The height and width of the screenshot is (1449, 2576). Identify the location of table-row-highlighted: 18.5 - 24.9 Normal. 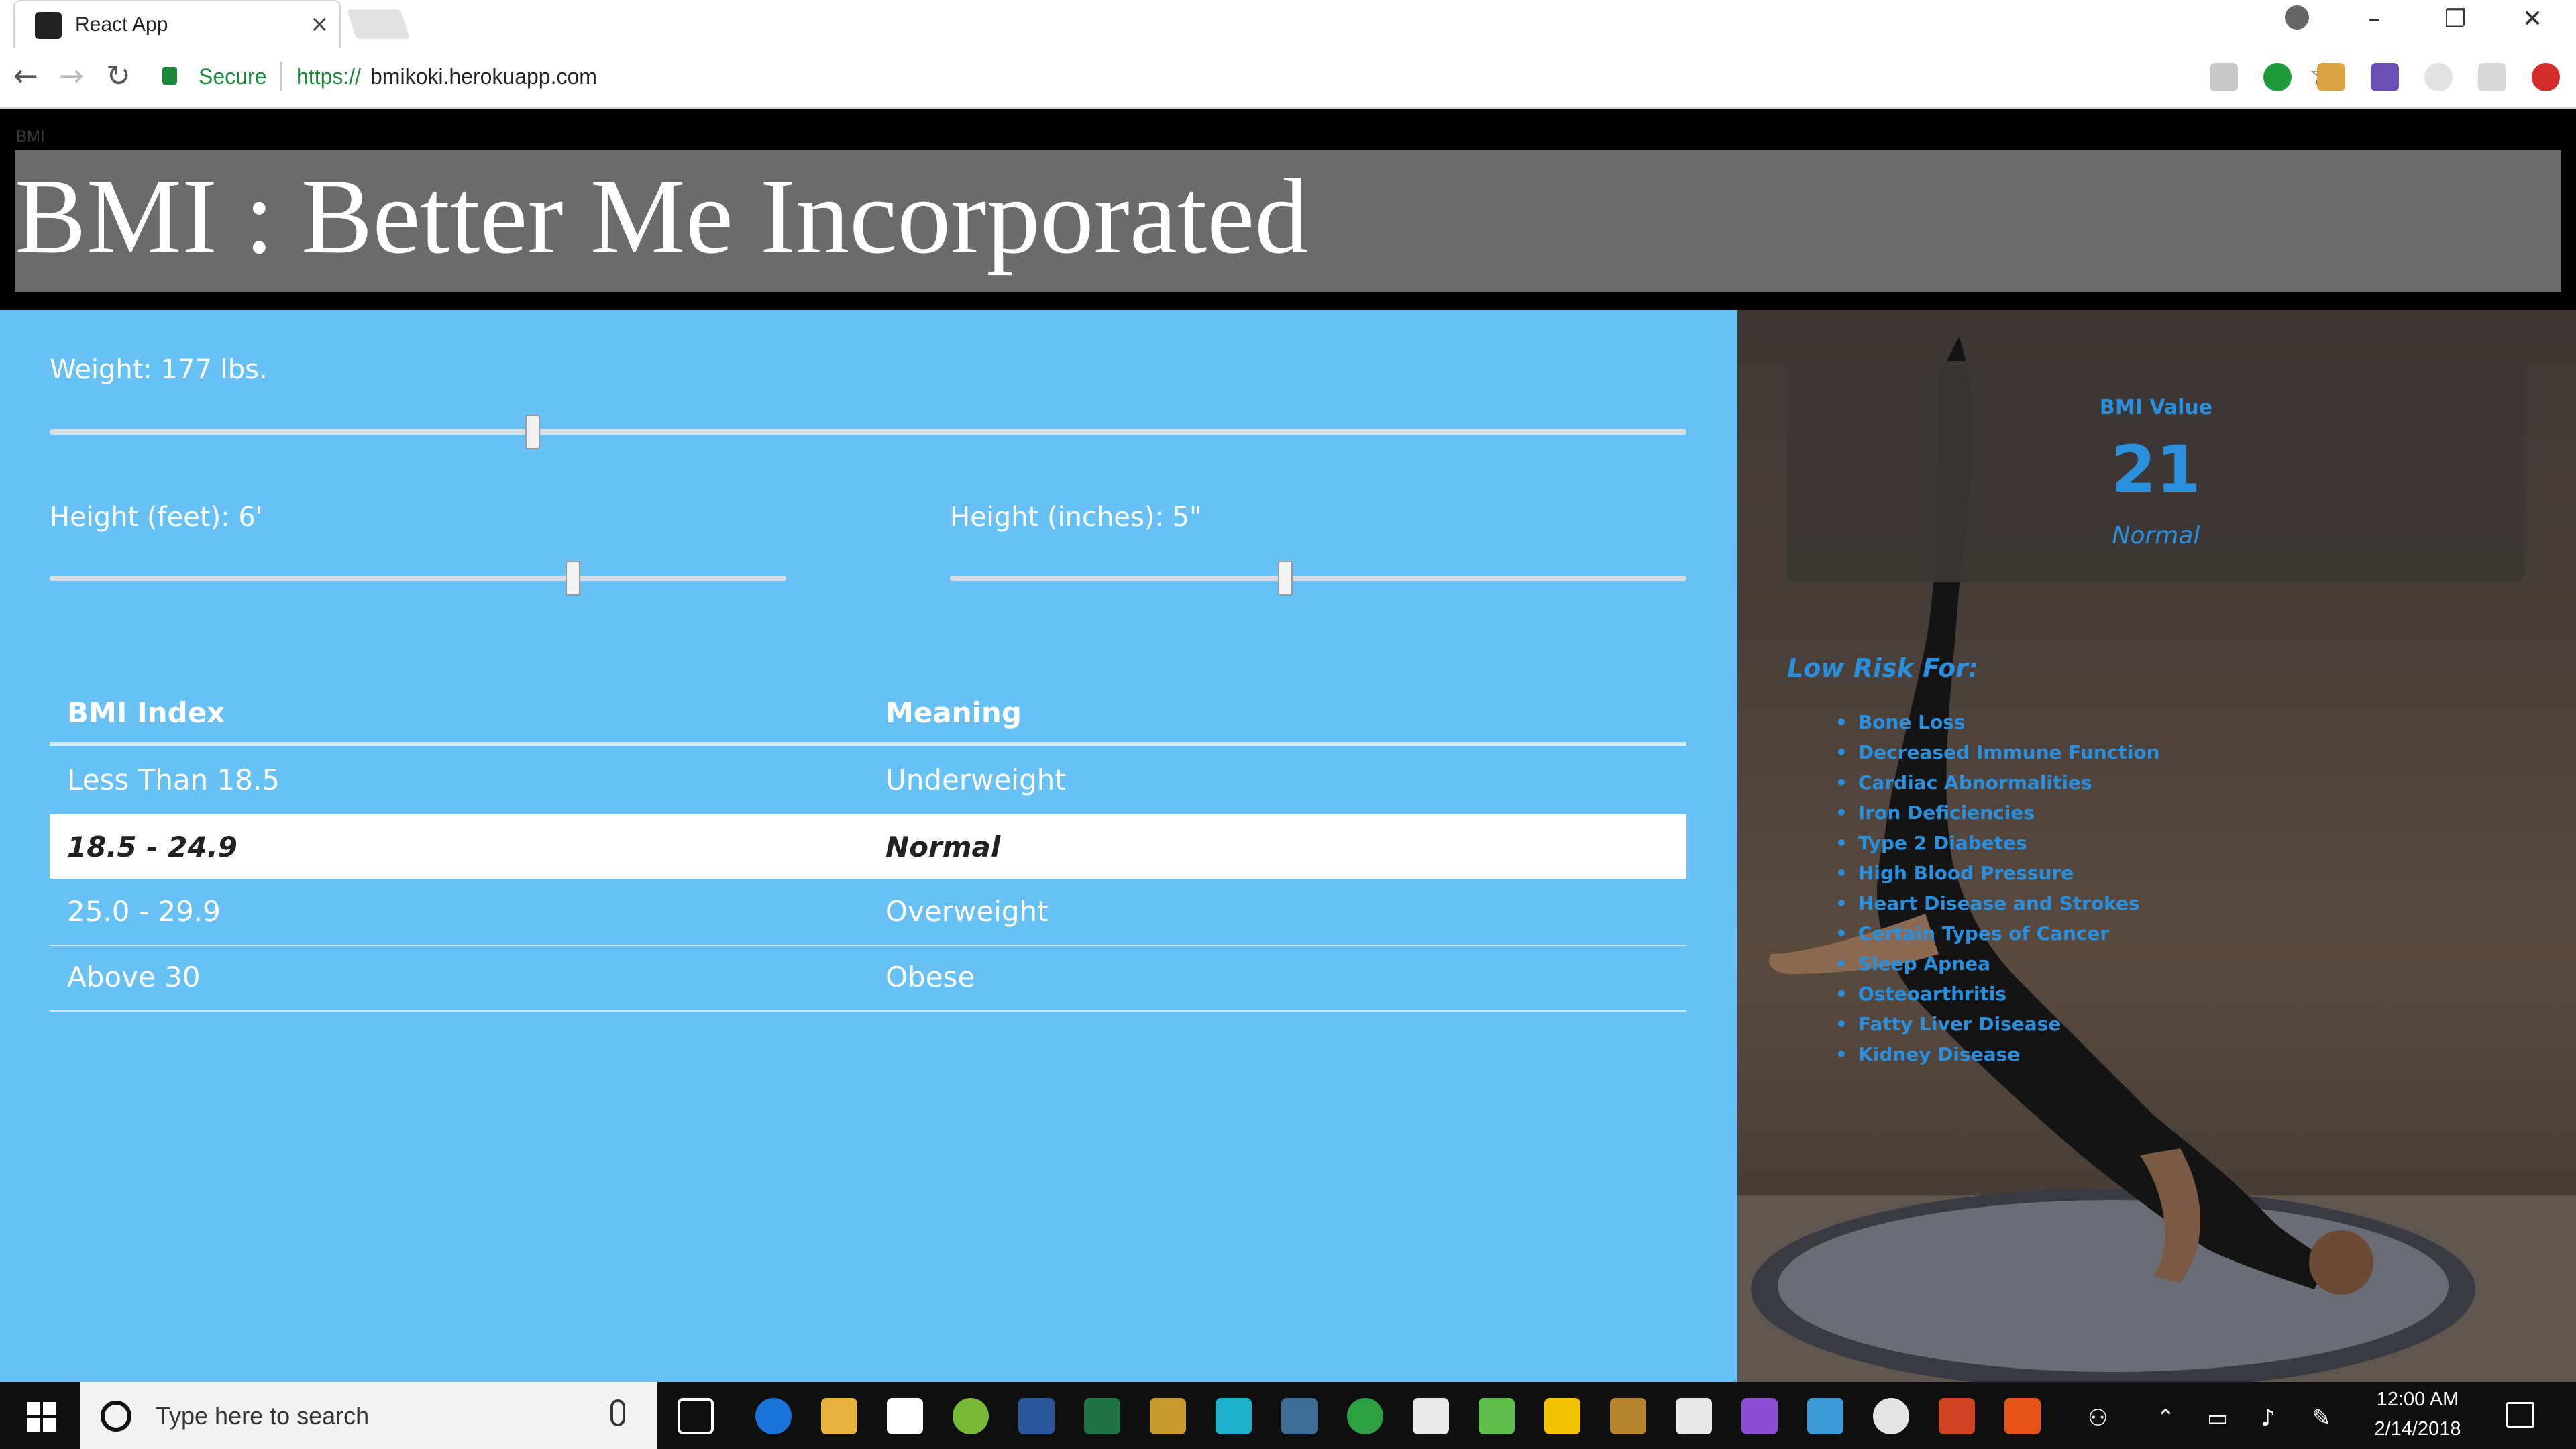
(868, 846).